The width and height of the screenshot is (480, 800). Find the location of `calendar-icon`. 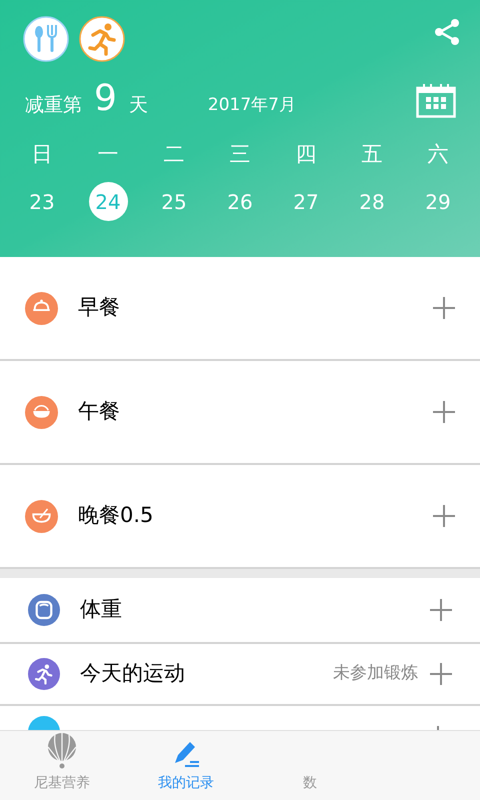

calendar-icon is located at coordinates (436, 101).